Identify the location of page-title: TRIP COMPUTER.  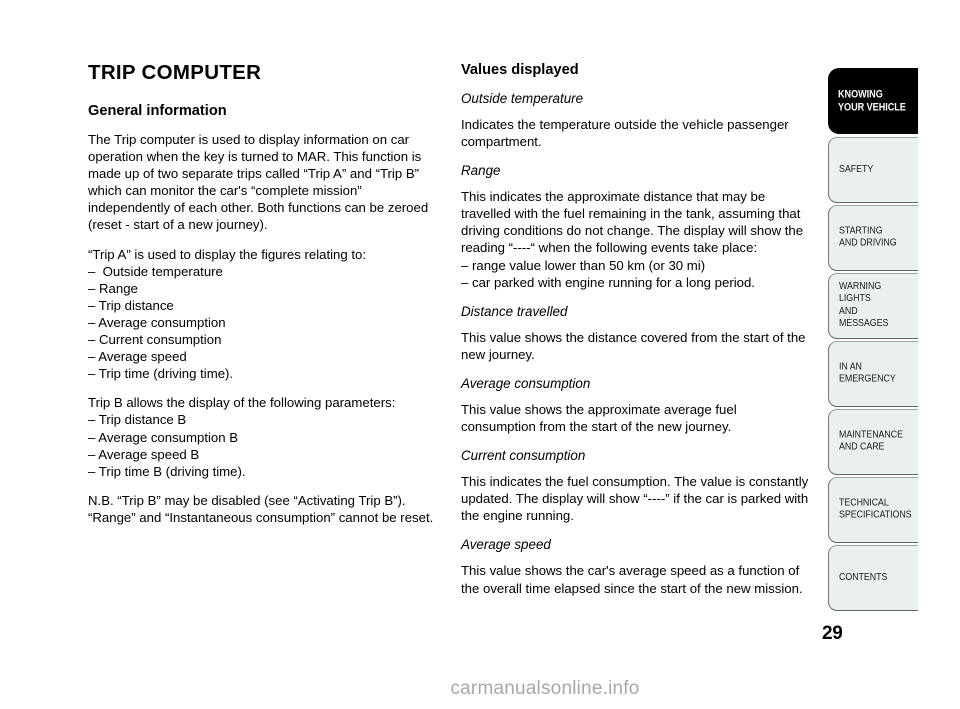
(175, 72).